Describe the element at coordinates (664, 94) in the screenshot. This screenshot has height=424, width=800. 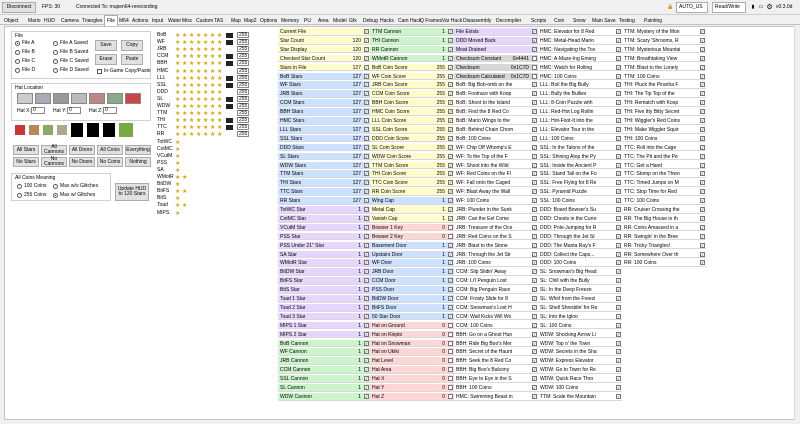
I see `variable-row: THI: The Tip Top of the ✓` at that location.